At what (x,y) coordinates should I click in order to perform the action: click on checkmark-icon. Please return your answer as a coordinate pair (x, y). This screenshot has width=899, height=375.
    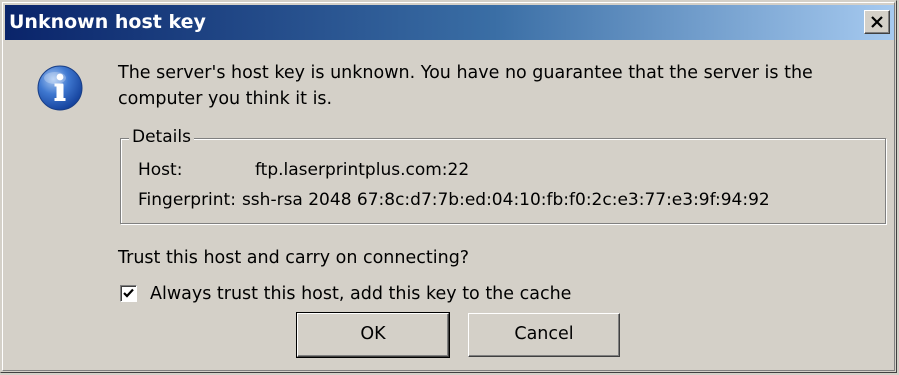
    Looking at the image, I should click on (128, 293).